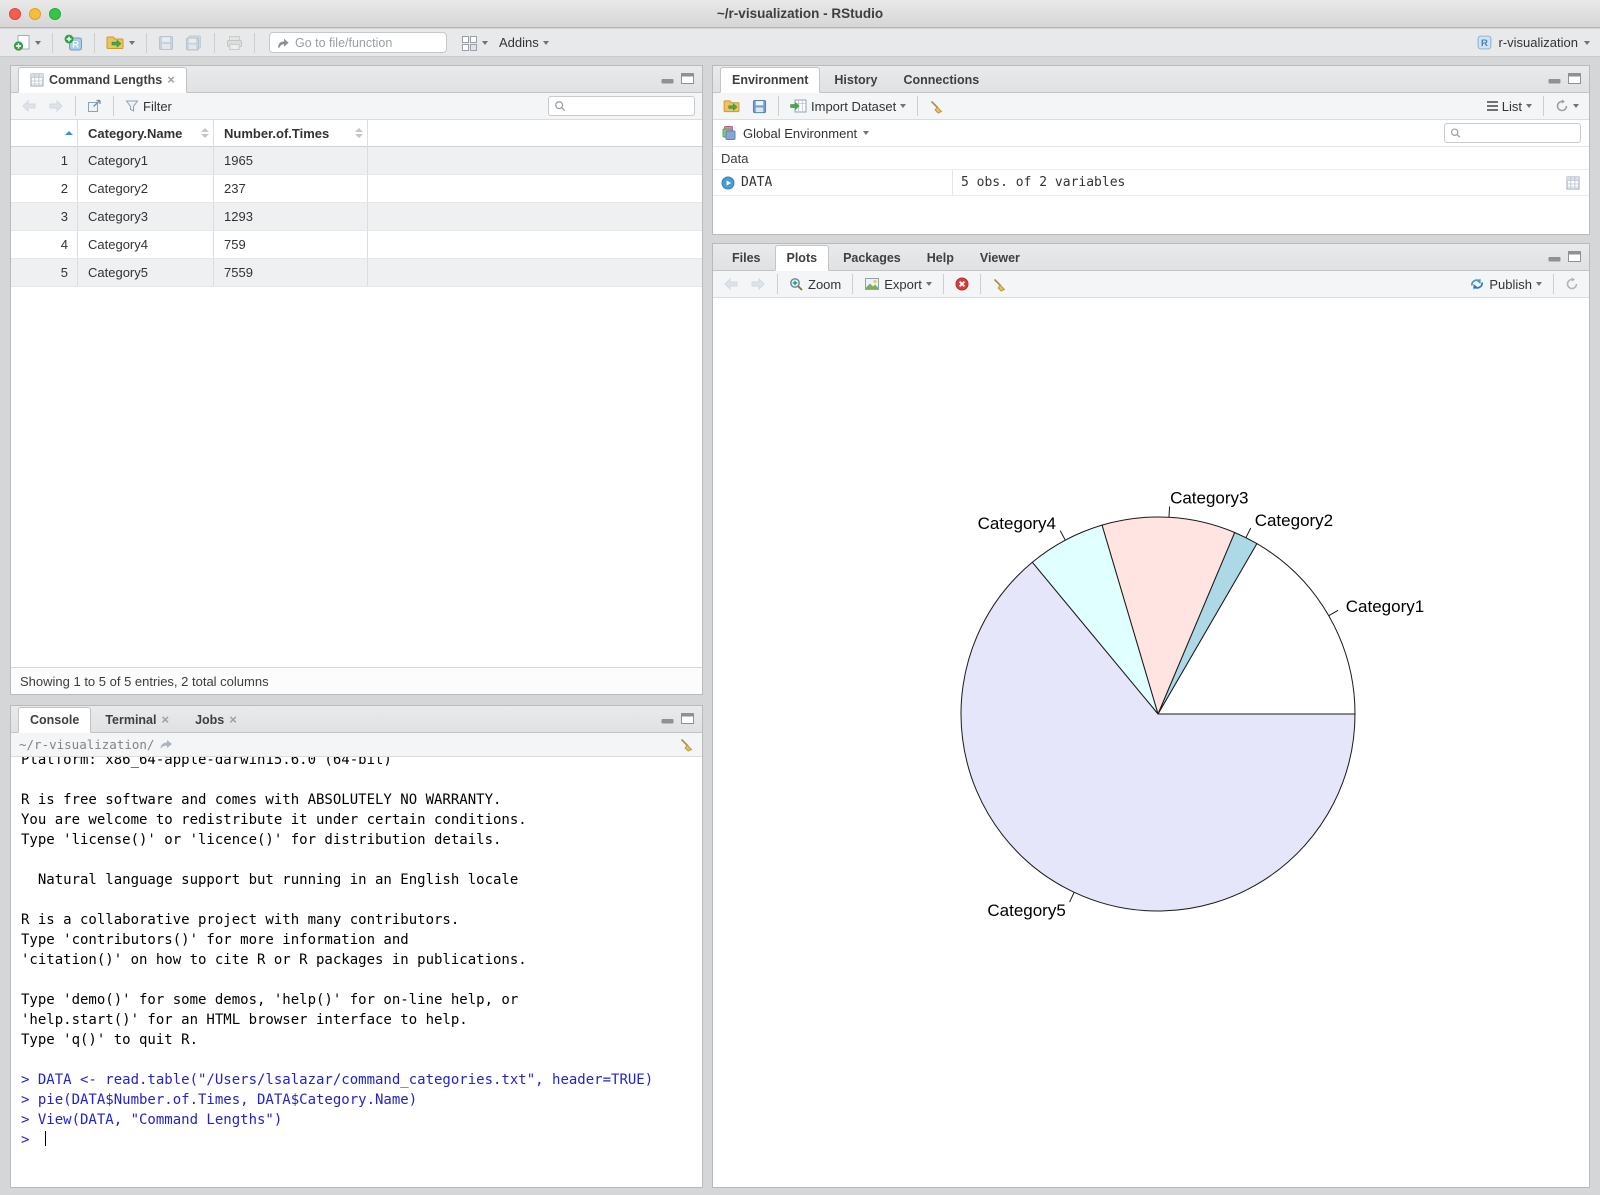 This screenshot has width=1600, height=1195. I want to click on tab-jobs: Jobs ×, so click(216, 720).